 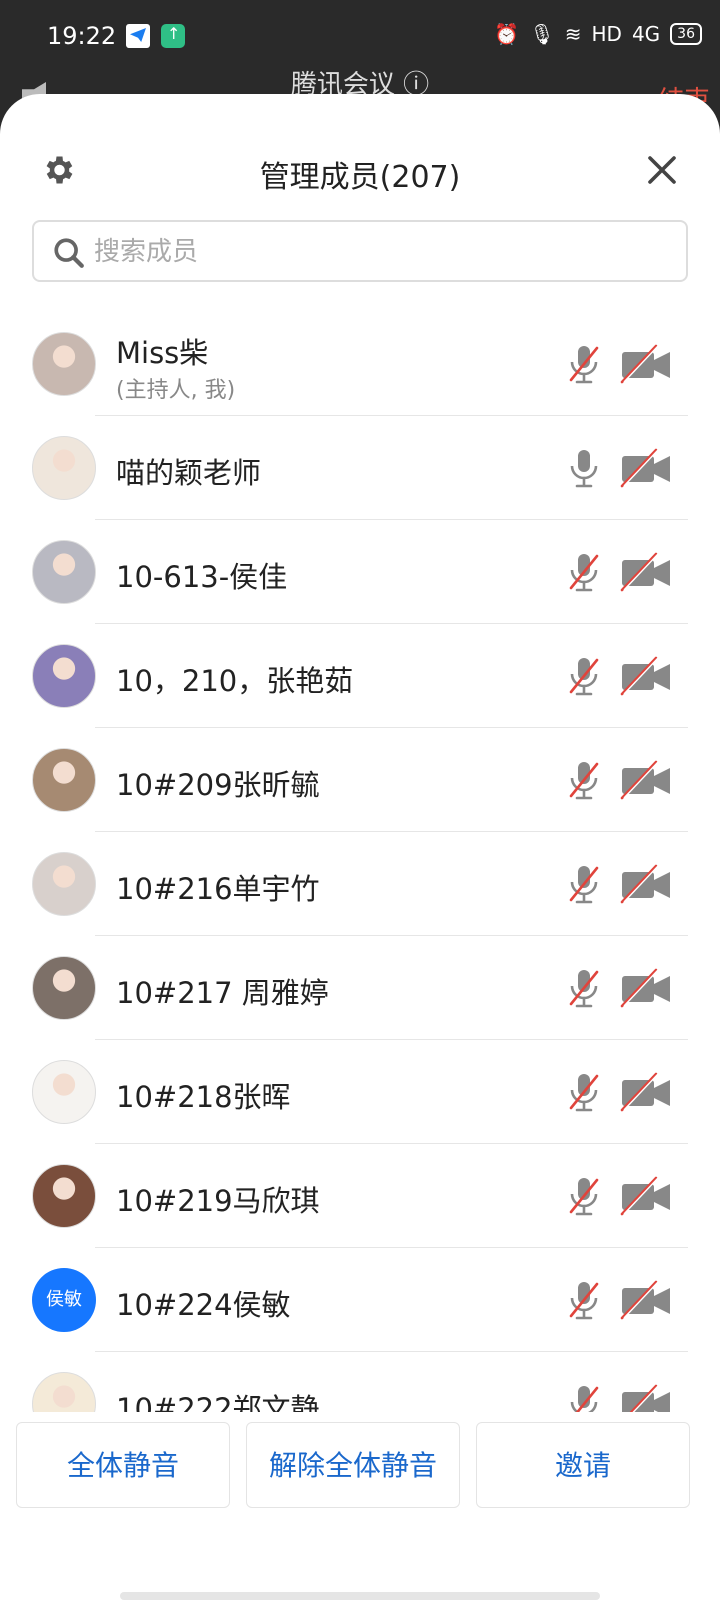 I want to click on avatar: 侯敏, so click(x=64, y=1300).